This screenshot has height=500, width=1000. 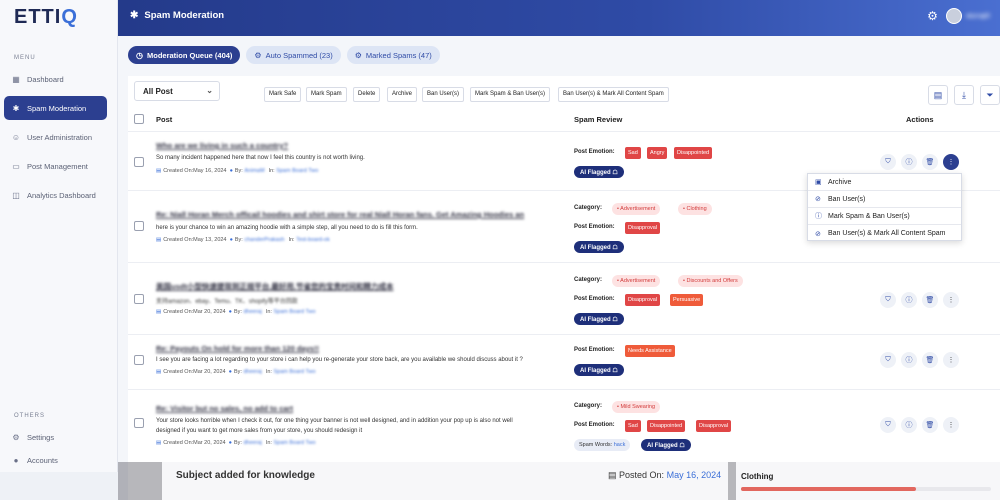 What do you see at coordinates (613, 94) in the screenshot?
I see `ban-users-mark-all-spam-button: Ban User(s) & Mark All Content Spam` at bounding box center [613, 94].